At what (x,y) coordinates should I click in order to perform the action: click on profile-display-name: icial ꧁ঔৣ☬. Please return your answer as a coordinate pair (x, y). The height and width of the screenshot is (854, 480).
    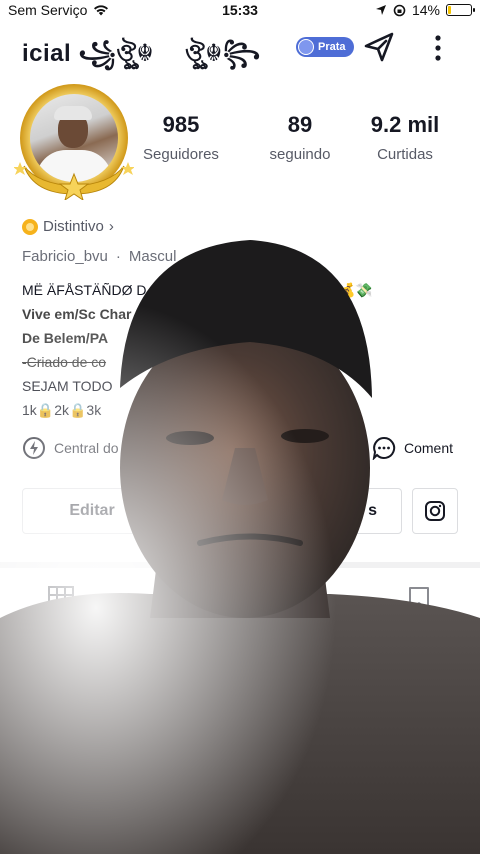
    Looking at the image, I should click on (88, 53).